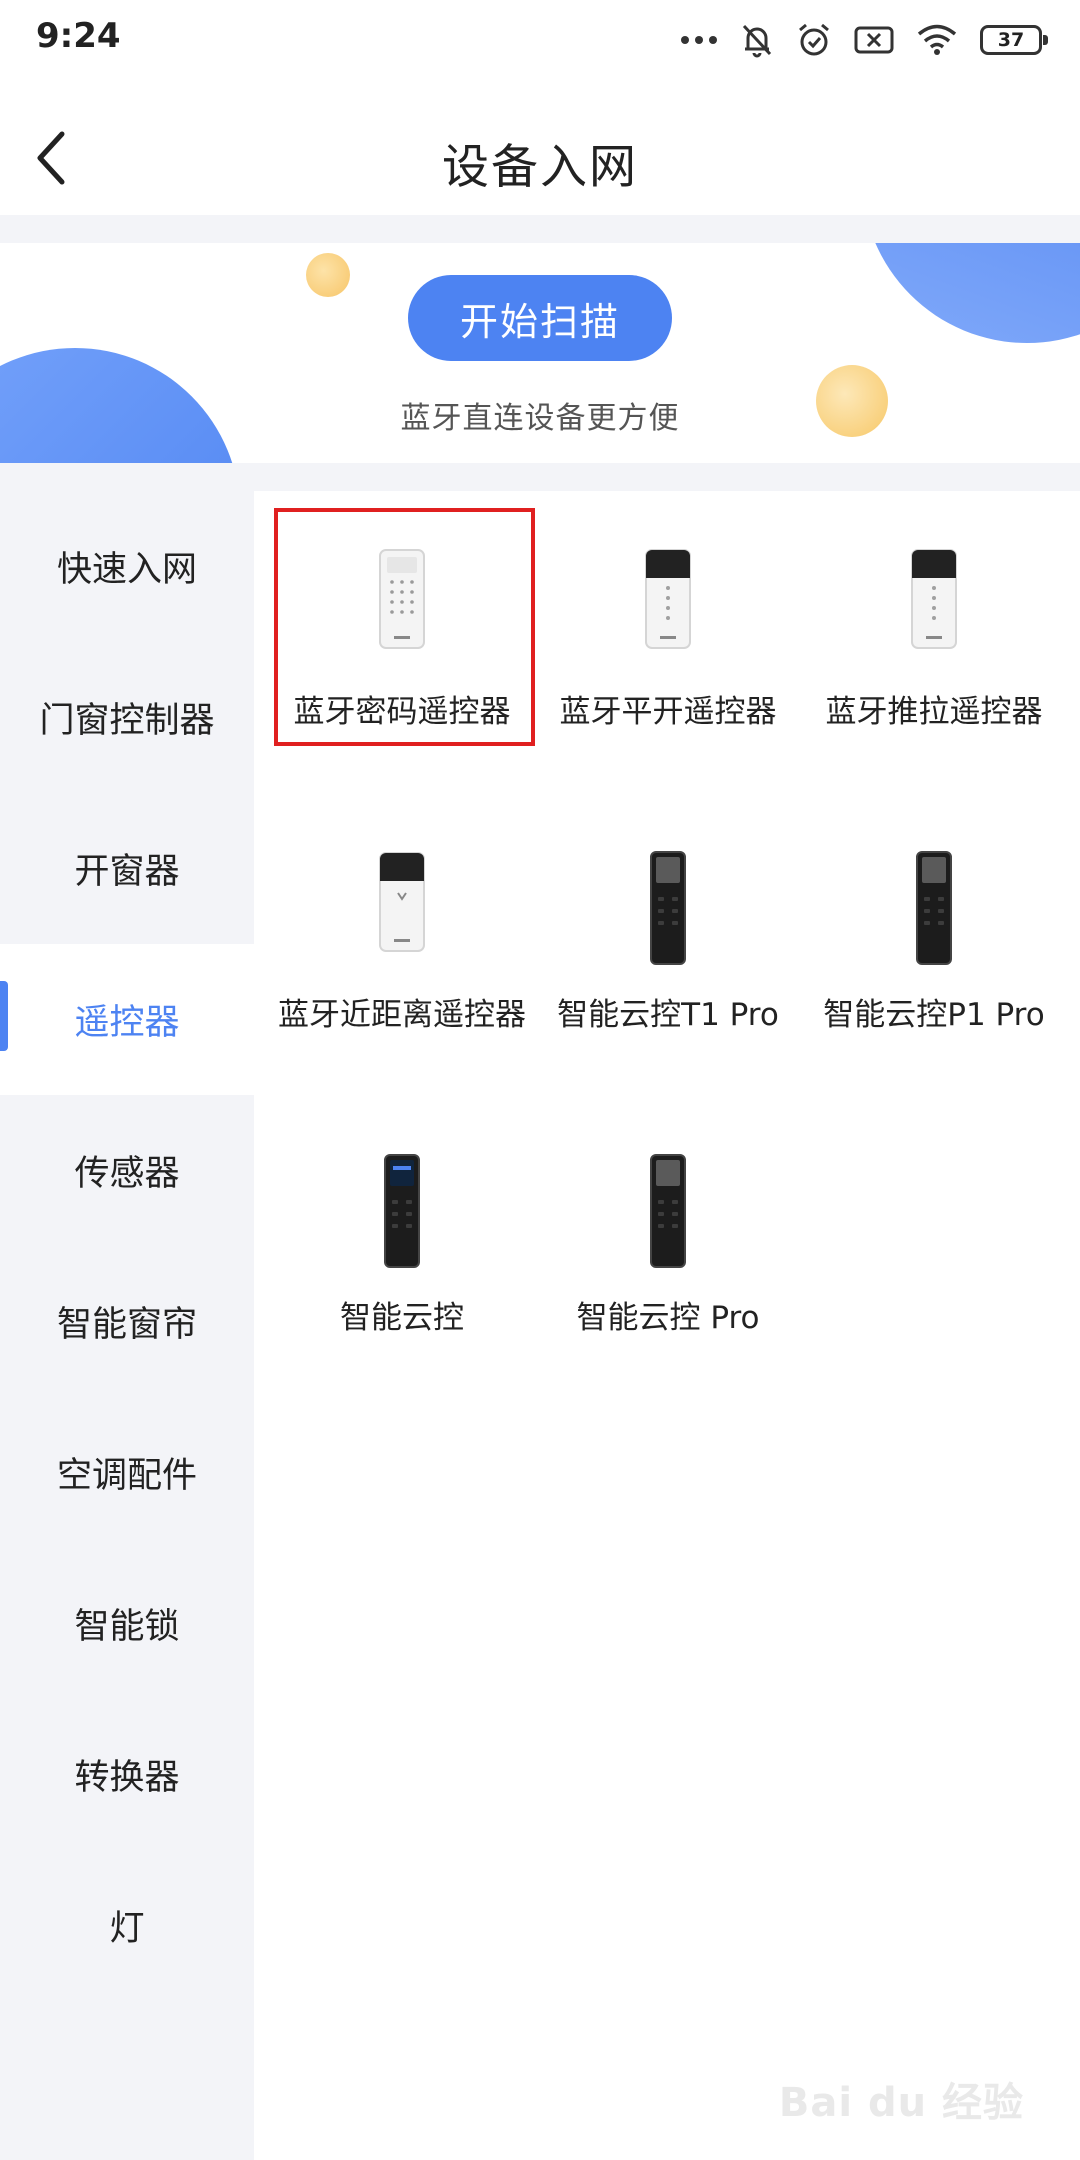 The image size is (1080, 2160). I want to click on sidebar-item-window-opener: 开窗器, so click(127, 868).